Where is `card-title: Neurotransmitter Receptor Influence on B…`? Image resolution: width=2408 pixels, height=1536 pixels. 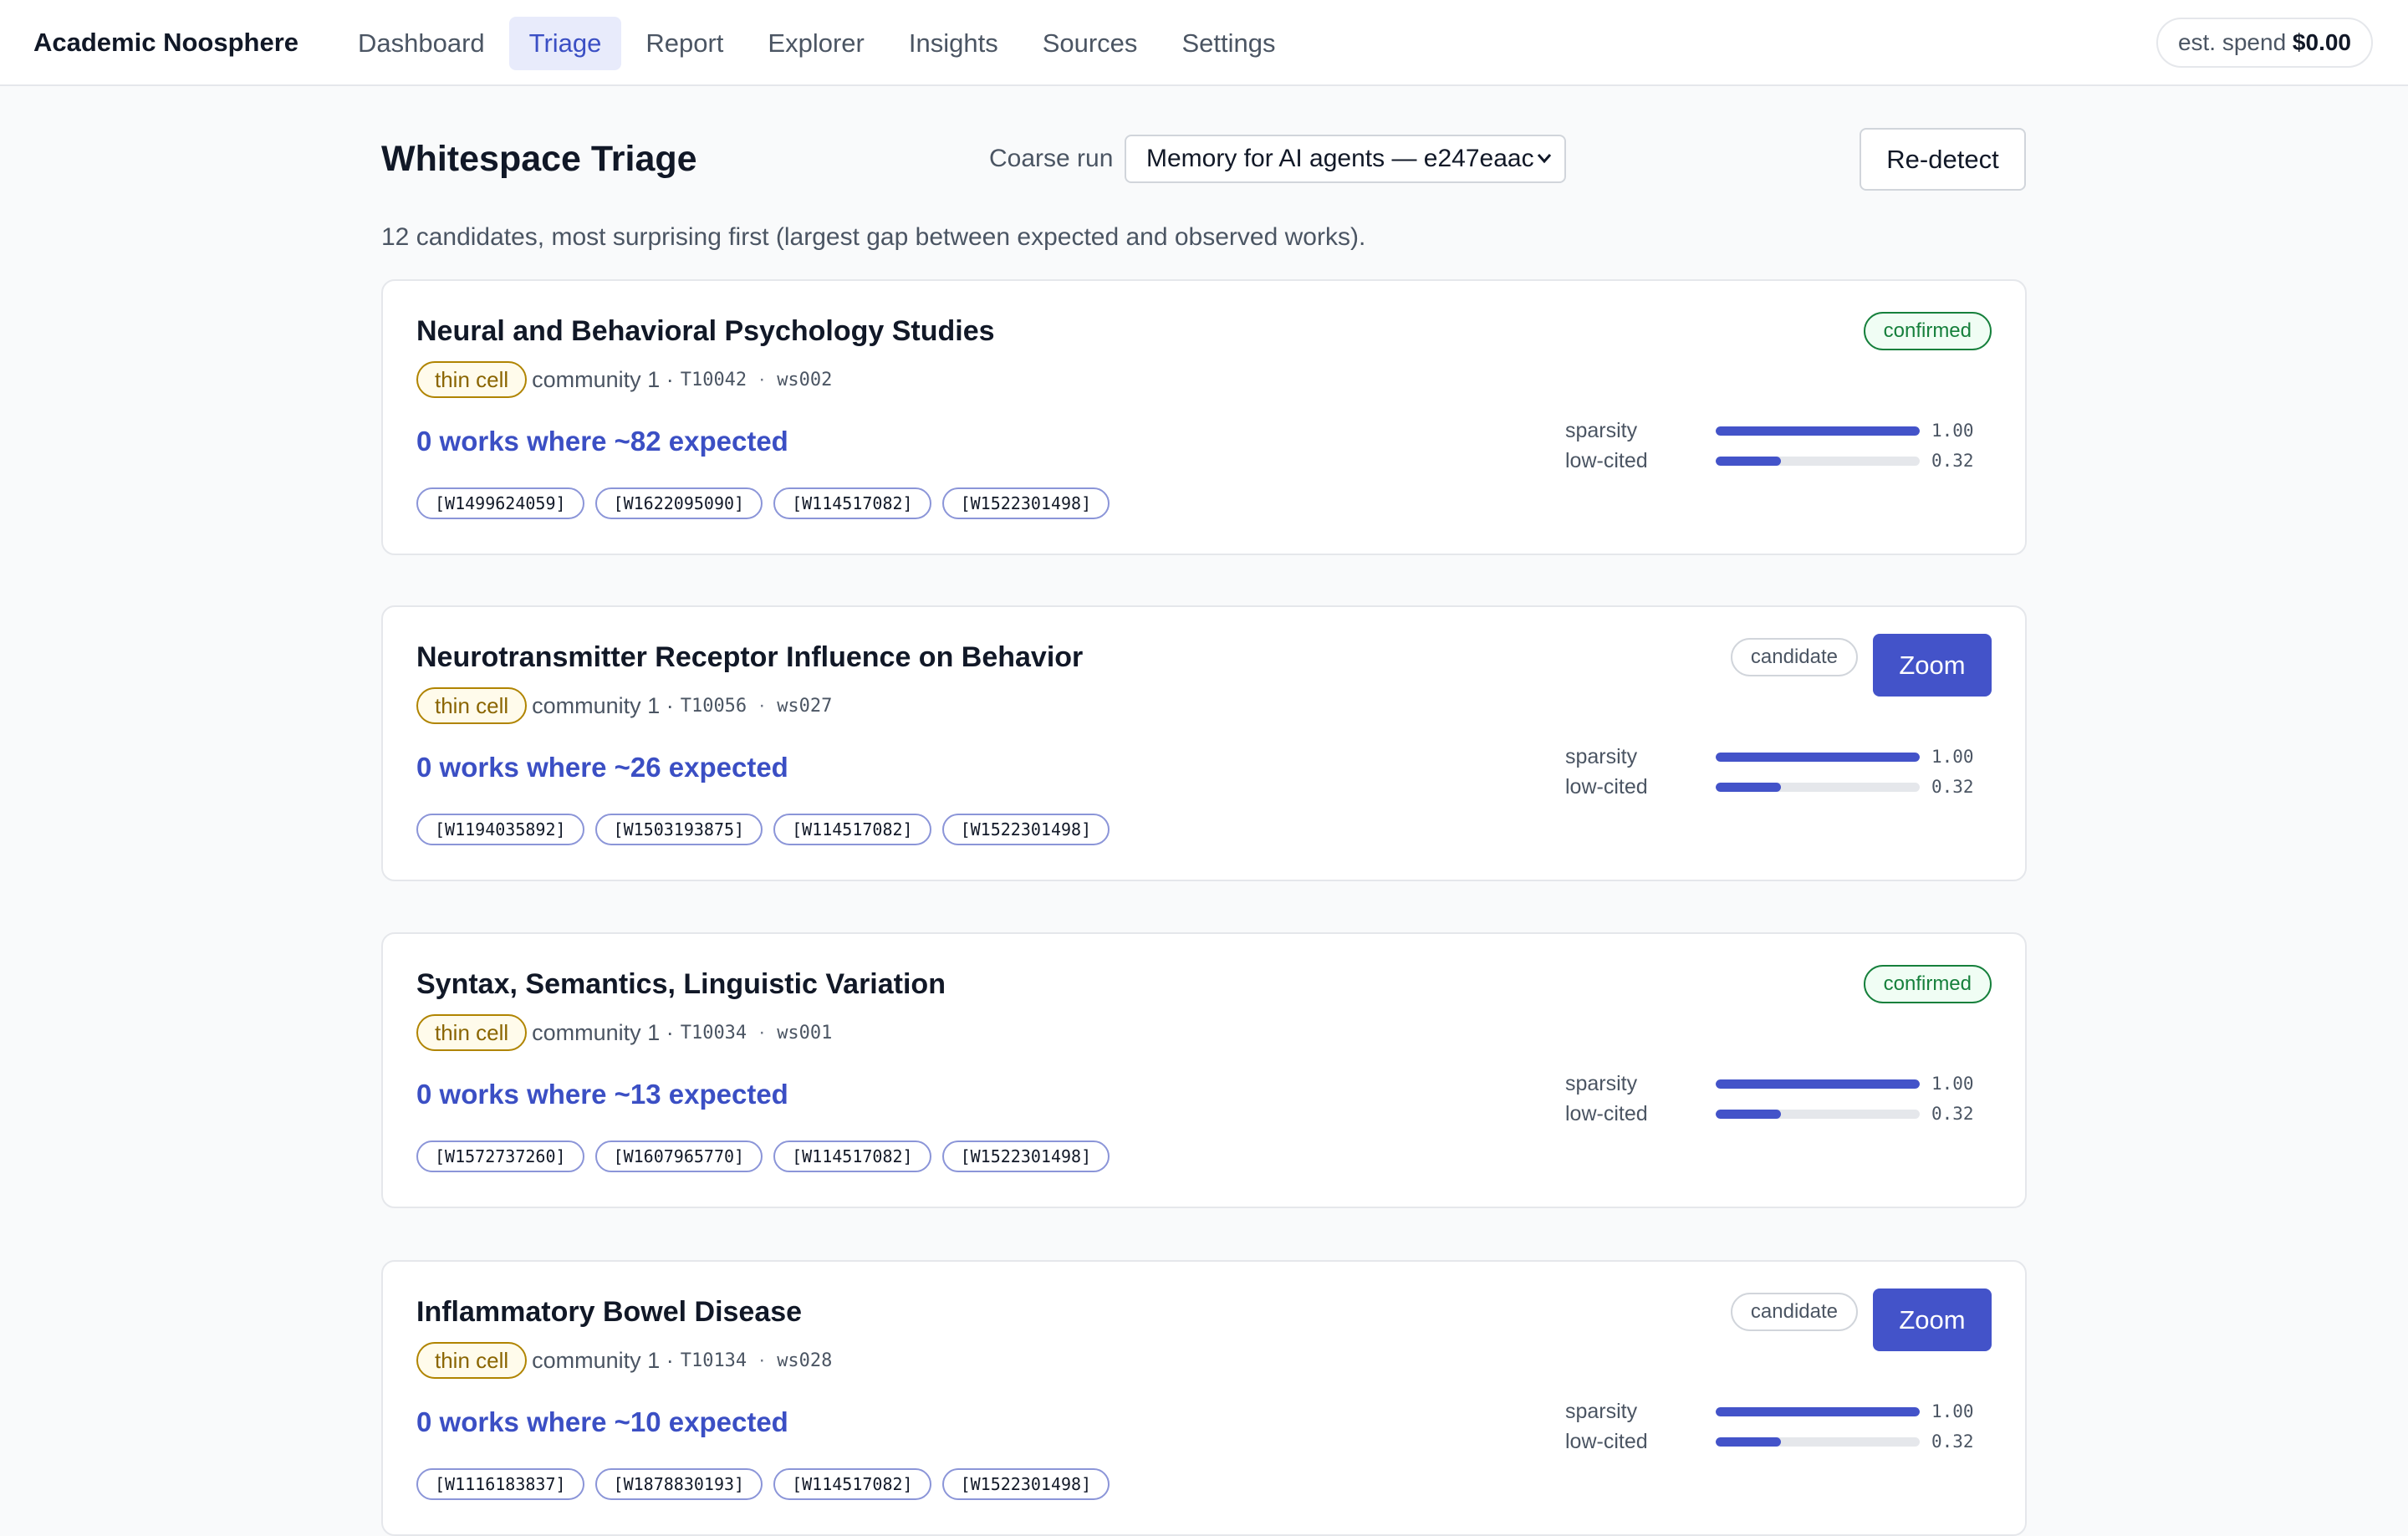 card-title: Neurotransmitter Receptor Influence on B… is located at coordinates (749, 657).